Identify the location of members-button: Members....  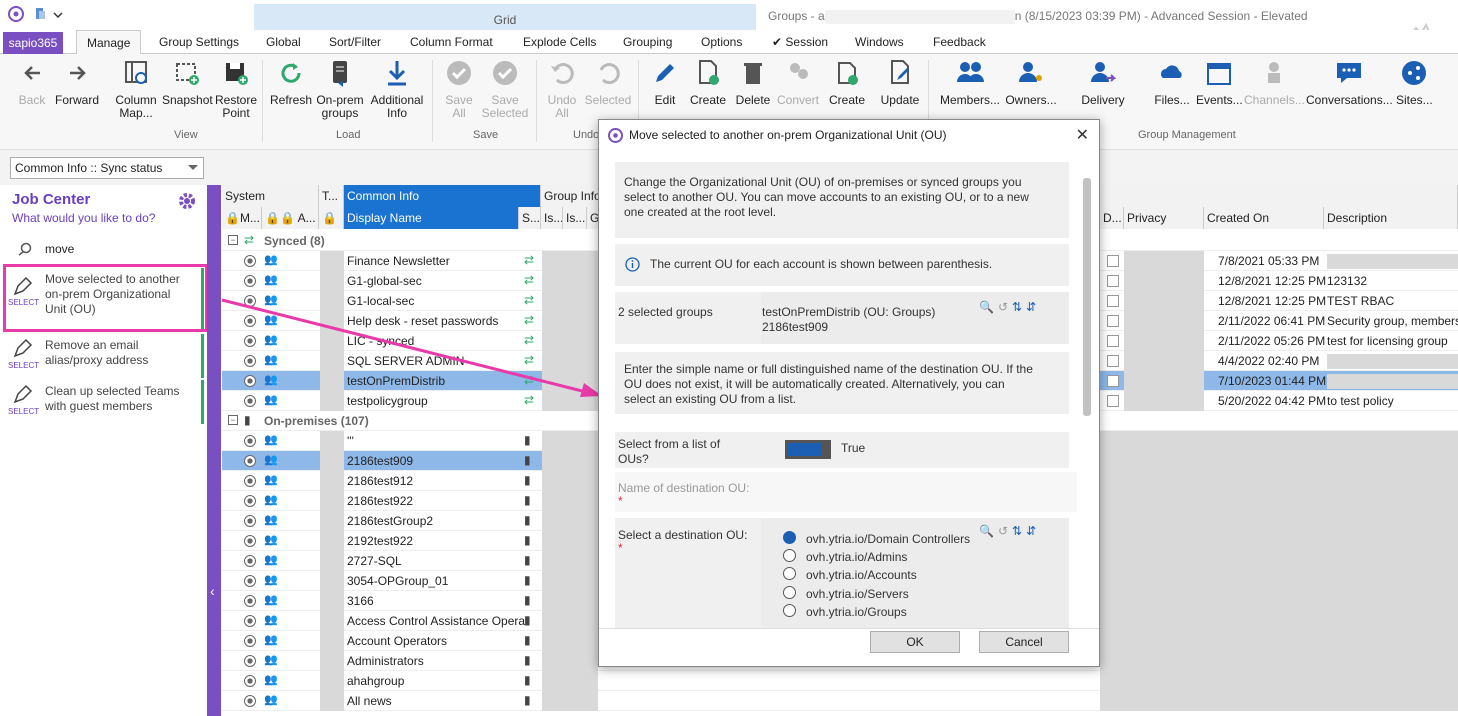
(970, 82).